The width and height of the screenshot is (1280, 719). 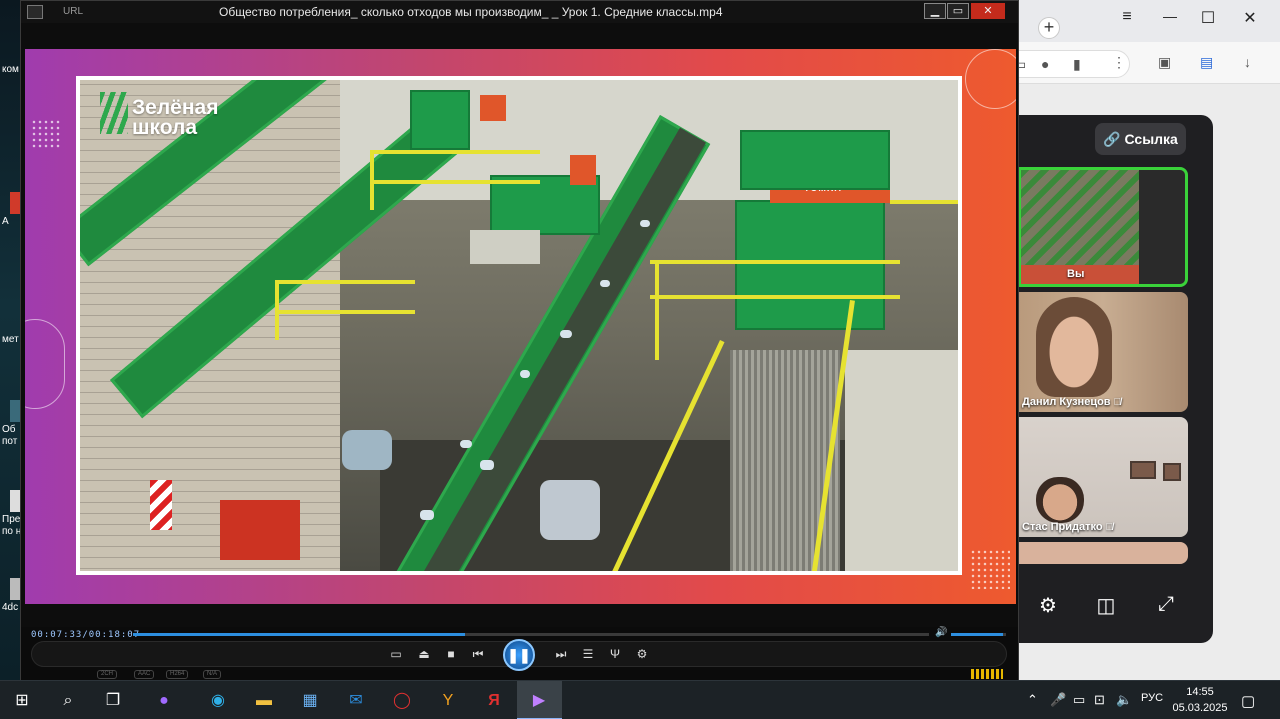 What do you see at coordinates (1077, 64) in the screenshot?
I see `bookmark-icon: ▮` at bounding box center [1077, 64].